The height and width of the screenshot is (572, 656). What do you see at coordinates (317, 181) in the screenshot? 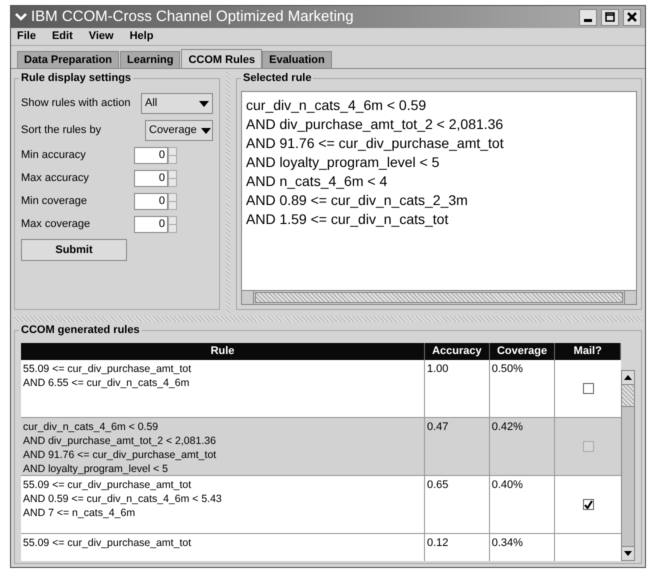
I see `rule-line: AND n_cats_4_6m < 4` at bounding box center [317, 181].